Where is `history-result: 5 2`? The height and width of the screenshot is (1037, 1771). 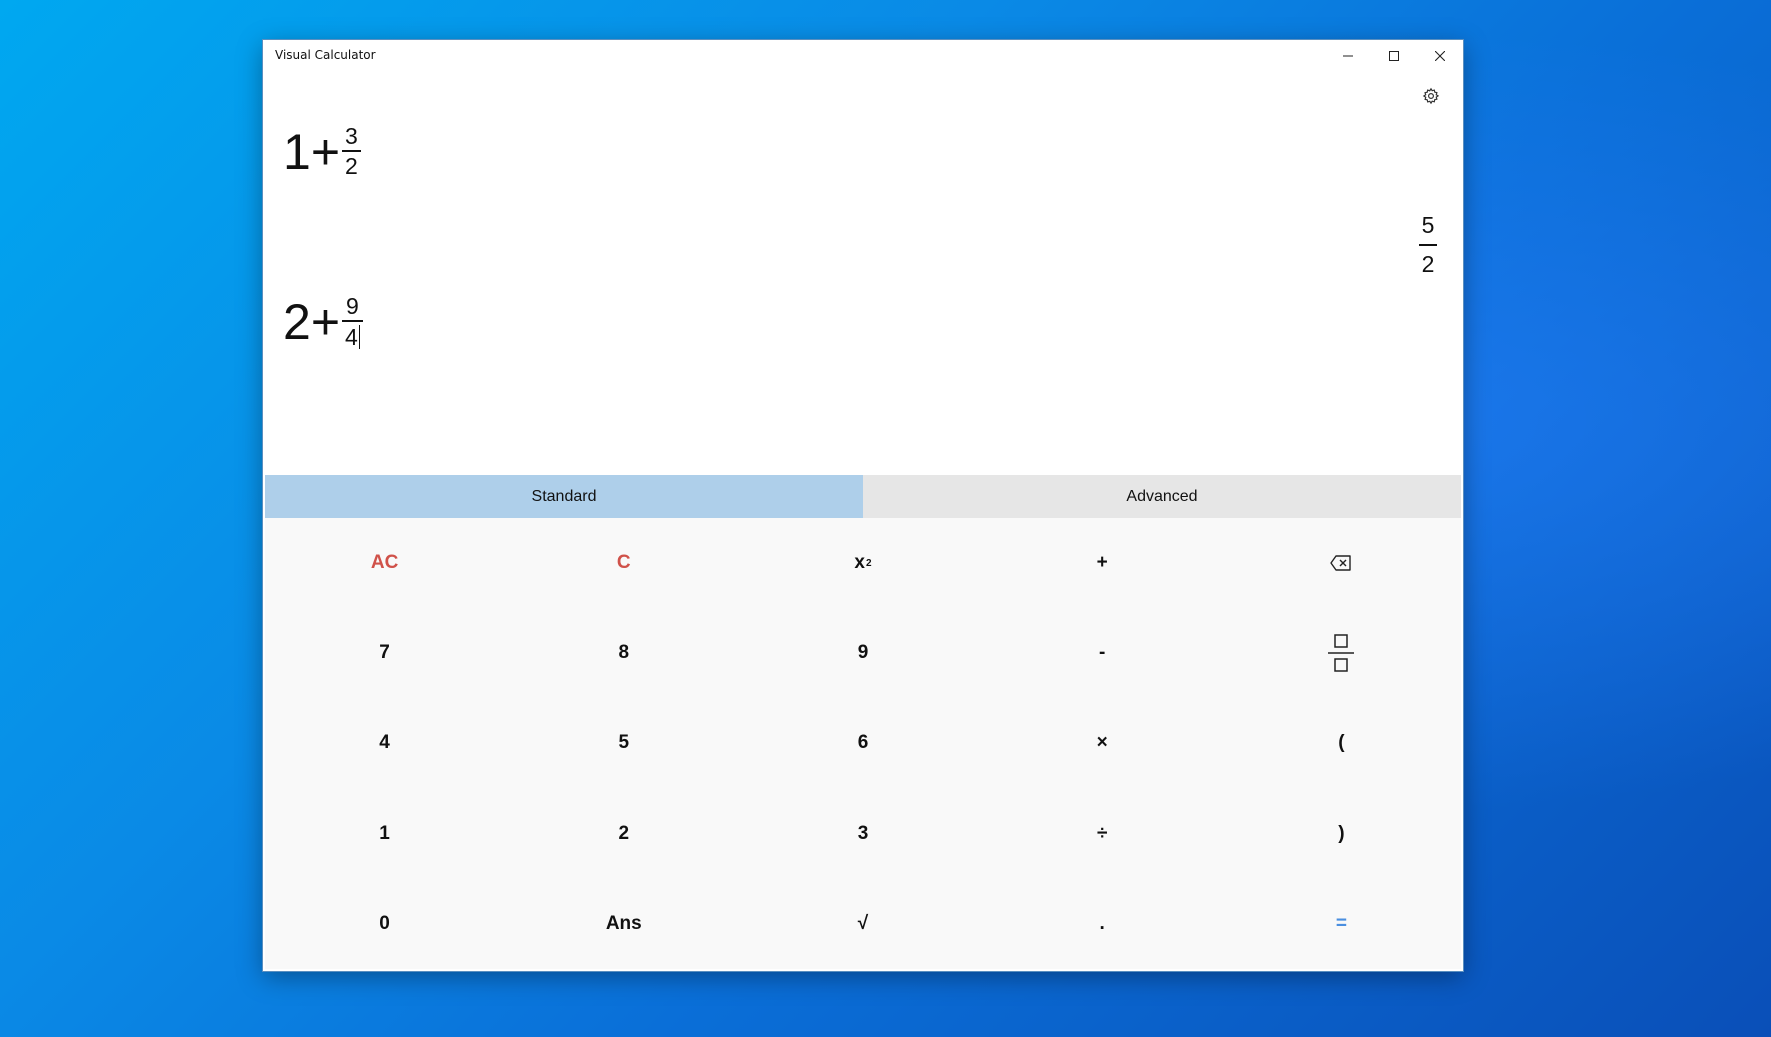 history-result: 5 2 is located at coordinates (1428, 245).